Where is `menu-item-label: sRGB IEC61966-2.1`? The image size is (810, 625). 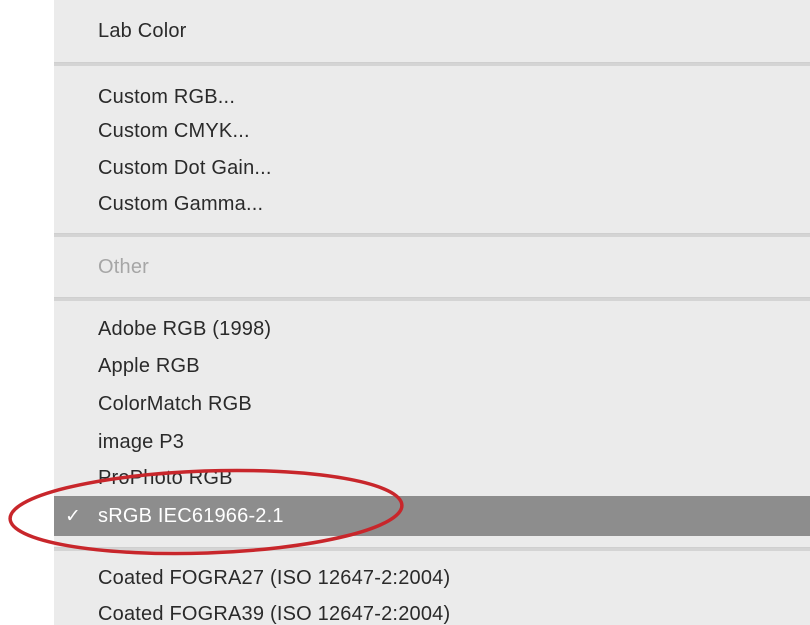
menu-item-label: sRGB IEC61966-2.1 is located at coordinates (191, 515).